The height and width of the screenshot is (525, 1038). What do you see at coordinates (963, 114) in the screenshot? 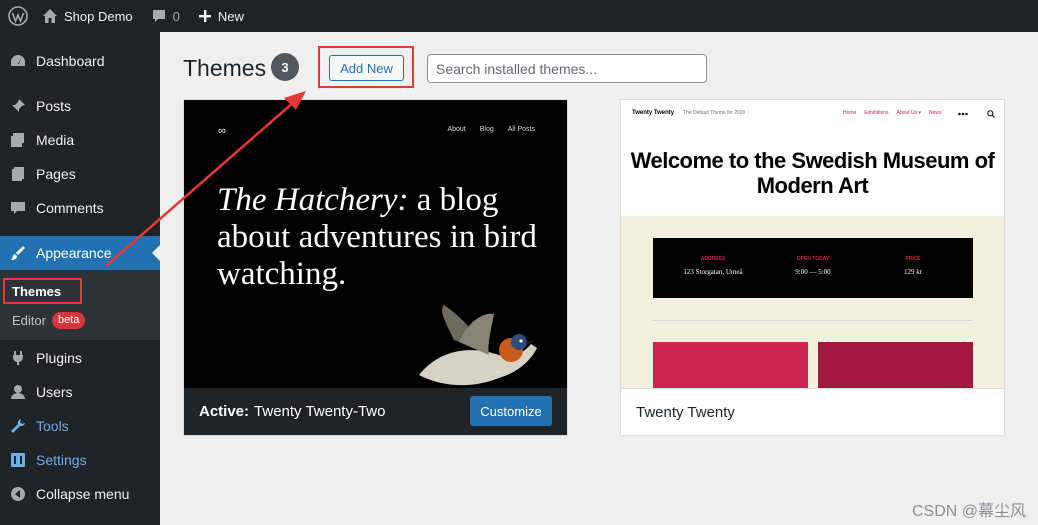
I see `menu-dots-icon` at bounding box center [963, 114].